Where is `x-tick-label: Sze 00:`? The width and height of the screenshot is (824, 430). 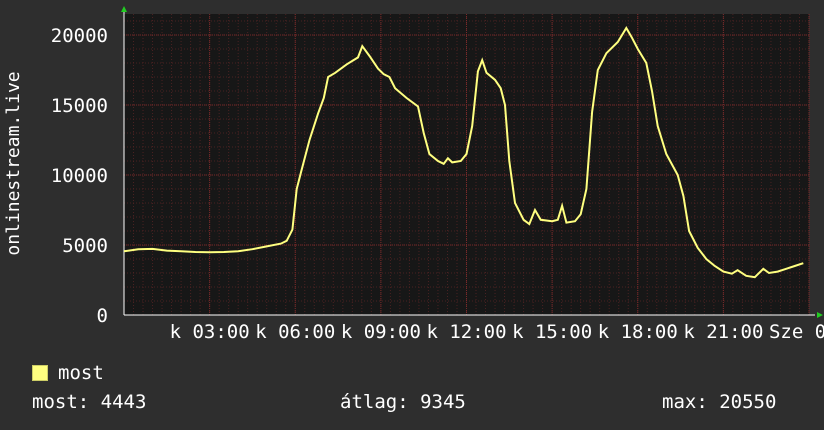 x-tick-label: Sze 00: is located at coordinates (796, 332).